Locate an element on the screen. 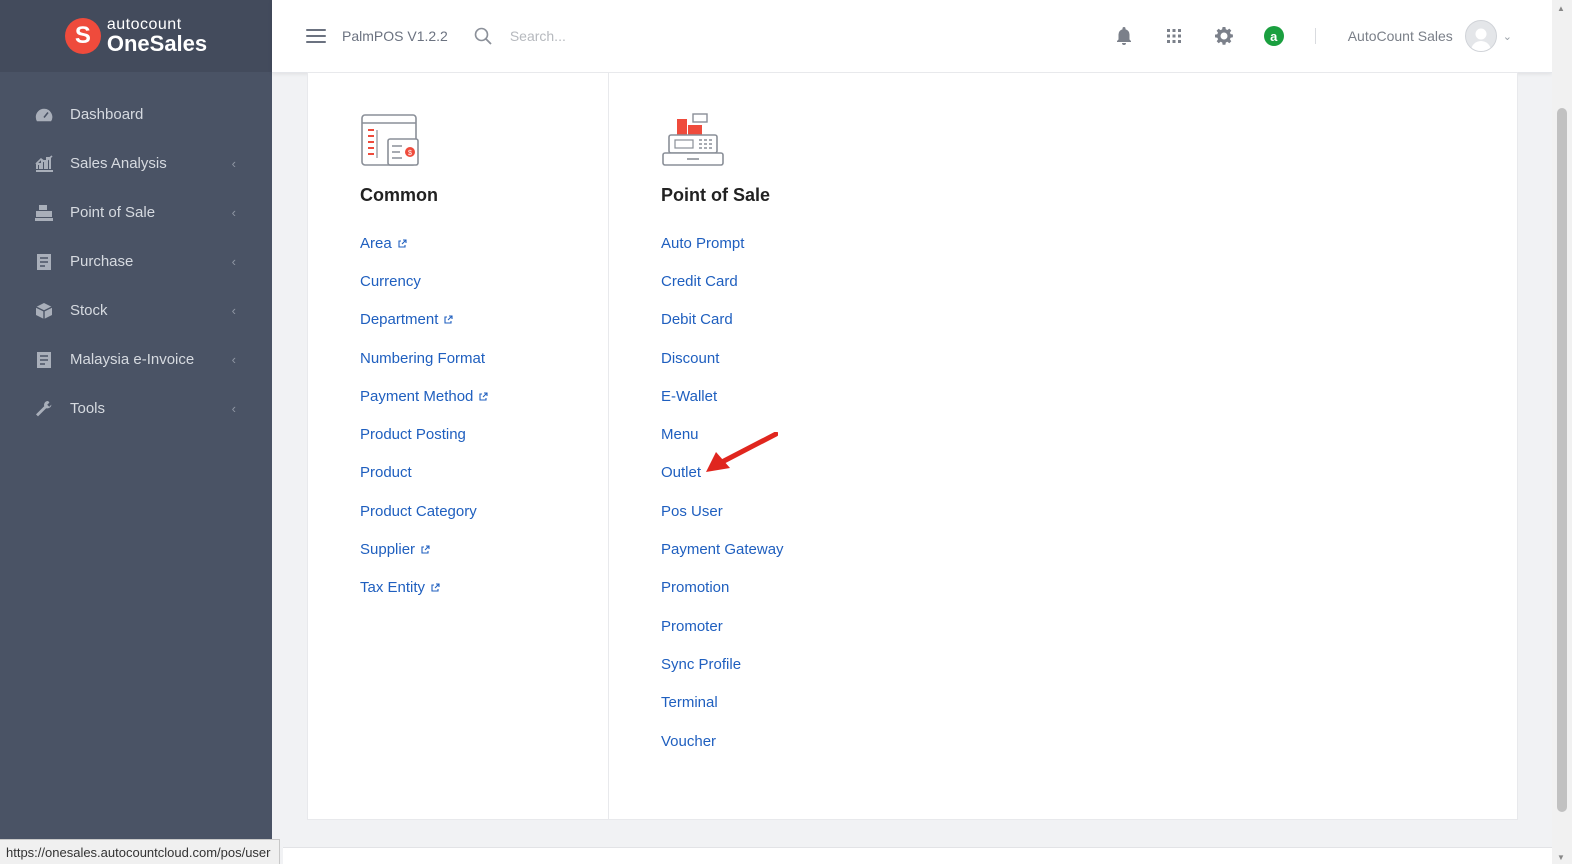  header-divider is located at coordinates (1315, 36).